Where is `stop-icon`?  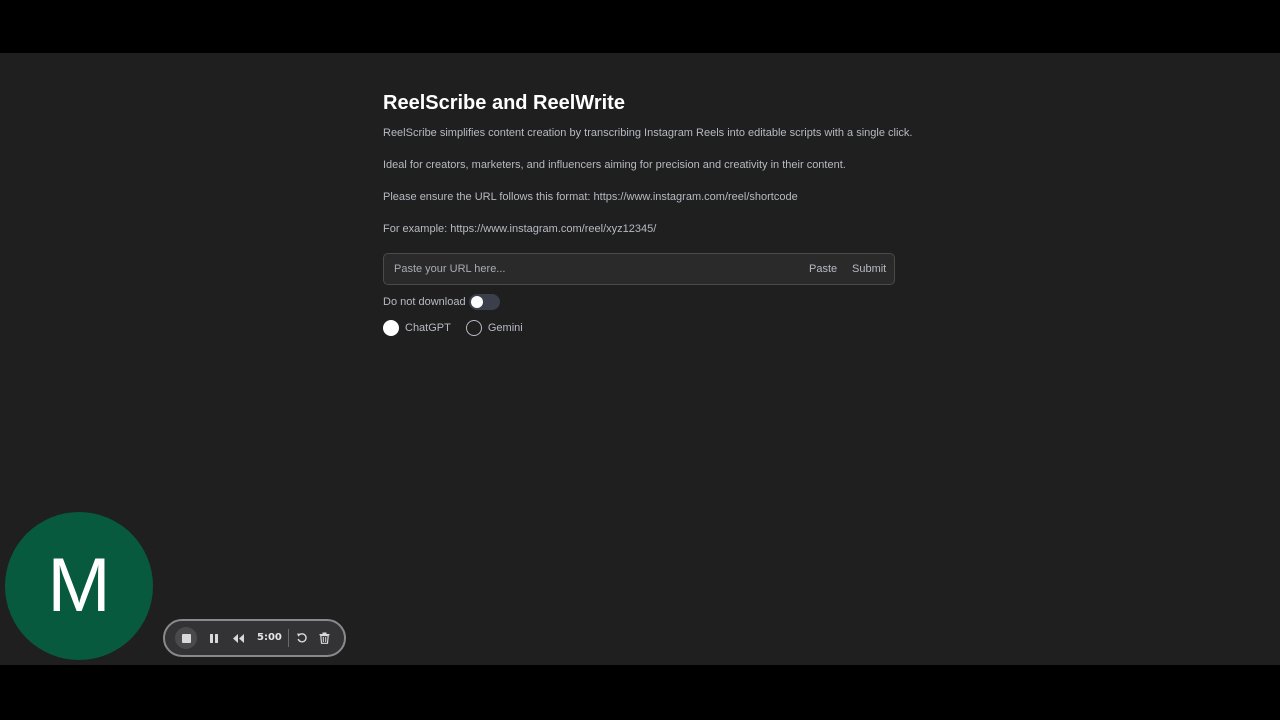
stop-icon is located at coordinates (186, 638).